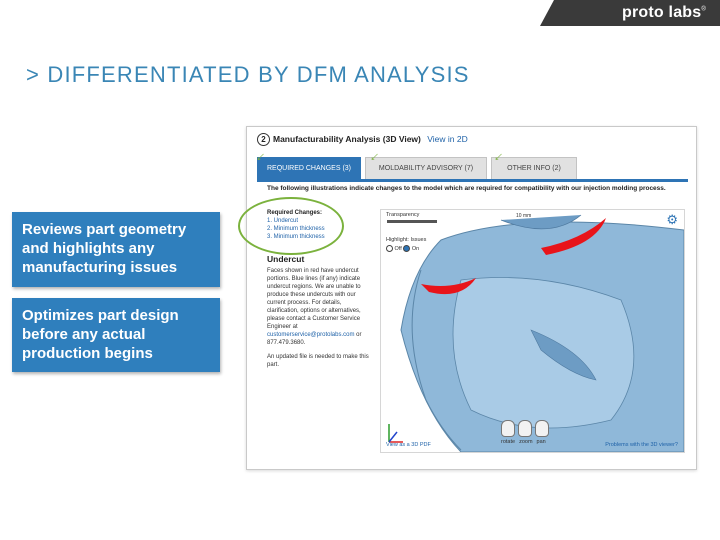 The image size is (720, 540). Describe the element at coordinates (291, 226) in the screenshot. I see `required-changes-highlight-ring` at that location.